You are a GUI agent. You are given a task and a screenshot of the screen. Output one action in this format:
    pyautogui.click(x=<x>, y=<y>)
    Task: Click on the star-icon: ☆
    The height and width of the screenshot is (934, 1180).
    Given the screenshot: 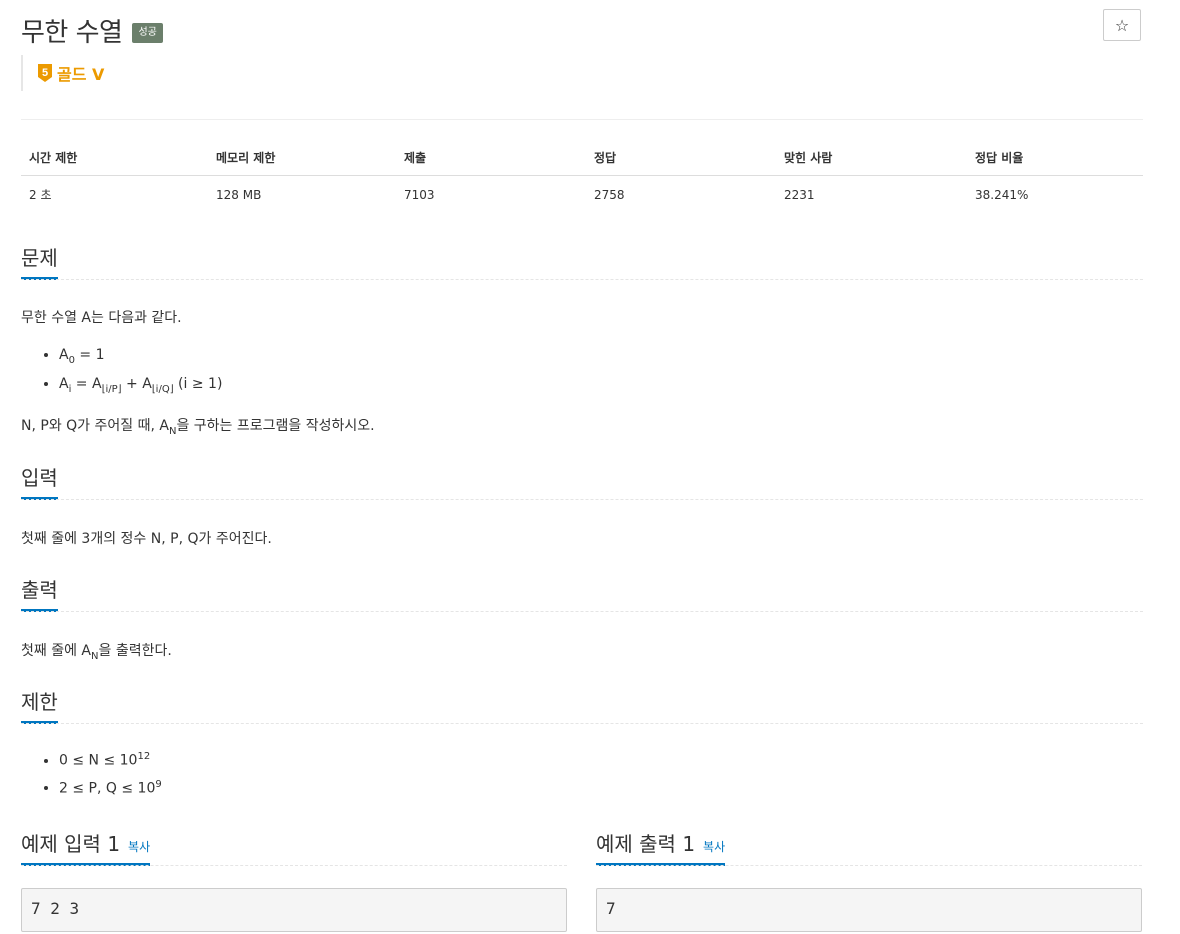 What is the action you would take?
    pyautogui.click(x=1122, y=25)
    